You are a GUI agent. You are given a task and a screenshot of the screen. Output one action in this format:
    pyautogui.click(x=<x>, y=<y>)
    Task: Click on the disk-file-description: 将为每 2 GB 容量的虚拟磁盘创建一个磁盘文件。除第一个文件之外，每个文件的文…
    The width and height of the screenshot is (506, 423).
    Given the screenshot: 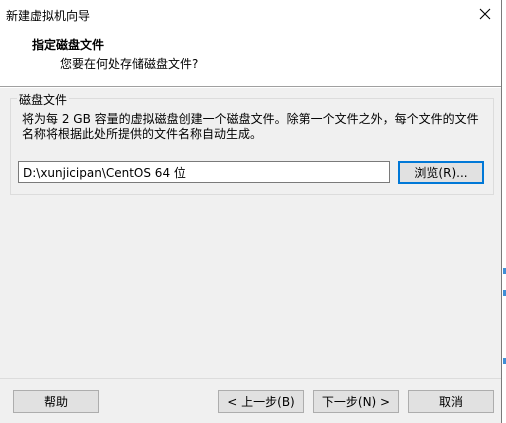 What is the action you would take?
    pyautogui.click(x=250, y=126)
    